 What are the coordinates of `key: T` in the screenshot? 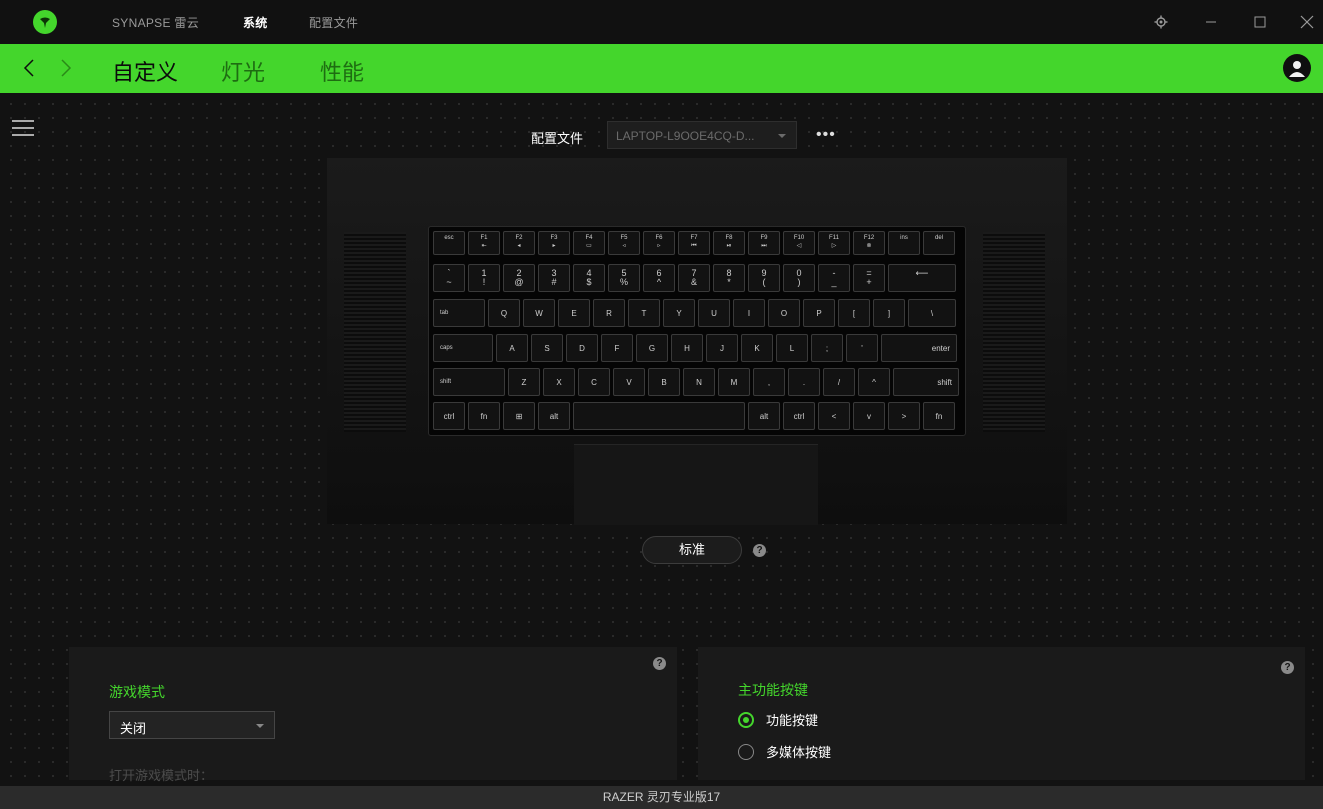 It's located at (644, 313).